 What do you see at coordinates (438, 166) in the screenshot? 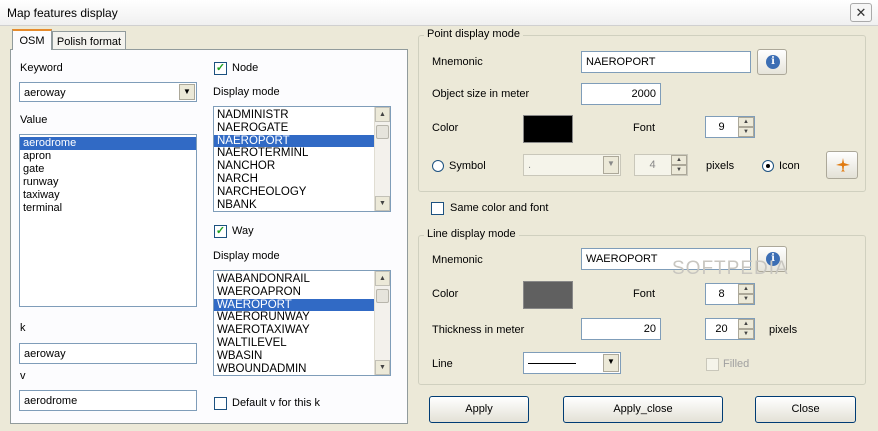
I see `symbol-radio` at bounding box center [438, 166].